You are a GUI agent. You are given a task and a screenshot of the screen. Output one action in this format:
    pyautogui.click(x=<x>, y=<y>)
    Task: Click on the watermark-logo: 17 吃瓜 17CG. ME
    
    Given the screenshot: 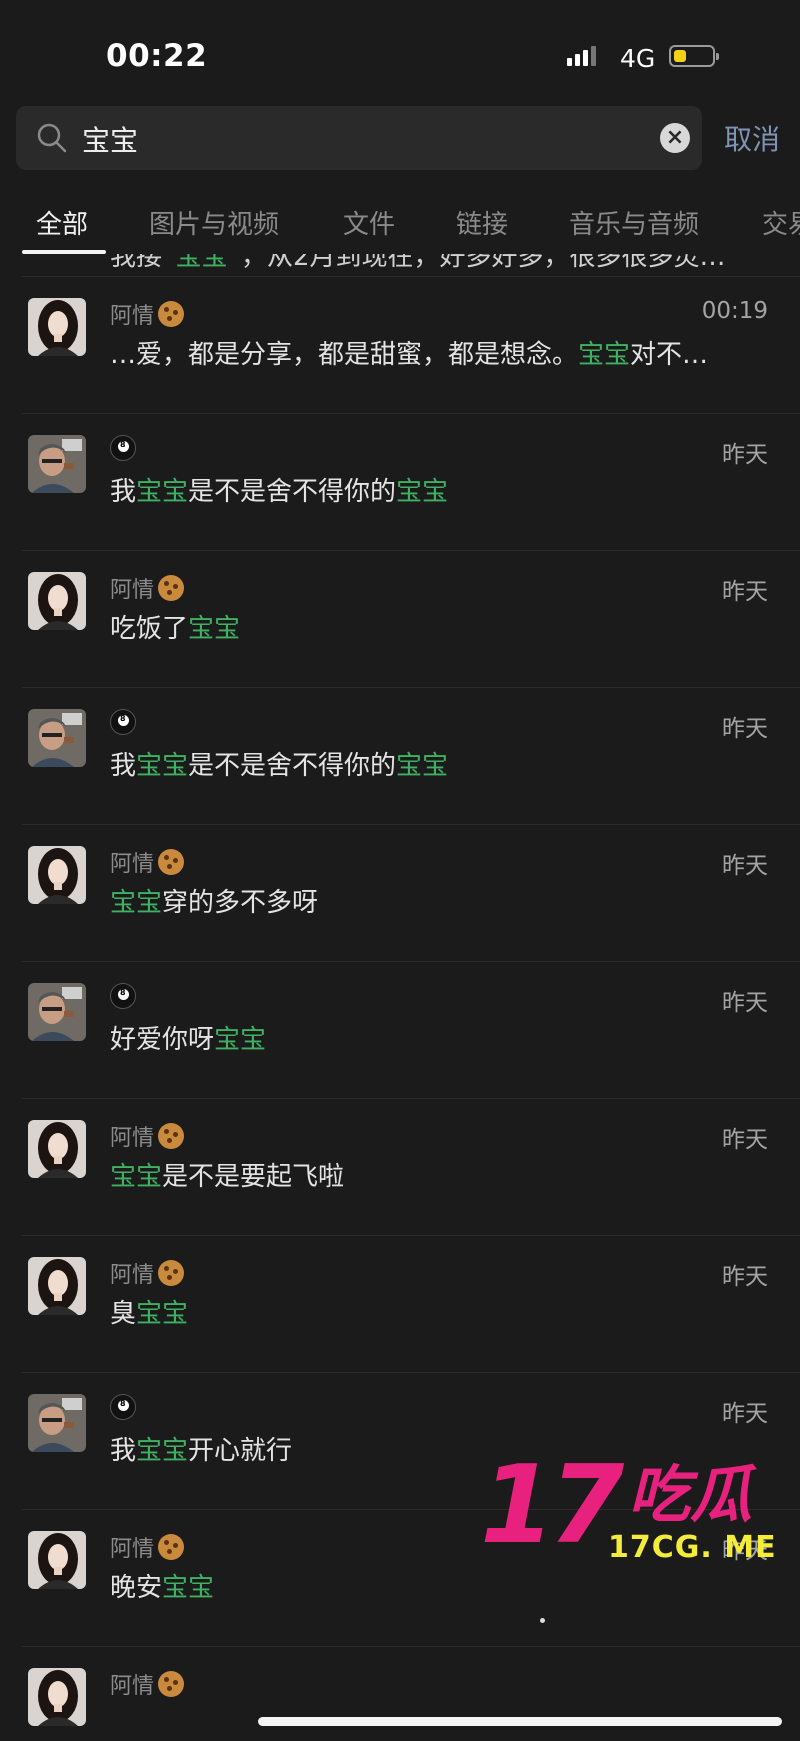 What is the action you would take?
    pyautogui.click(x=636, y=1517)
    